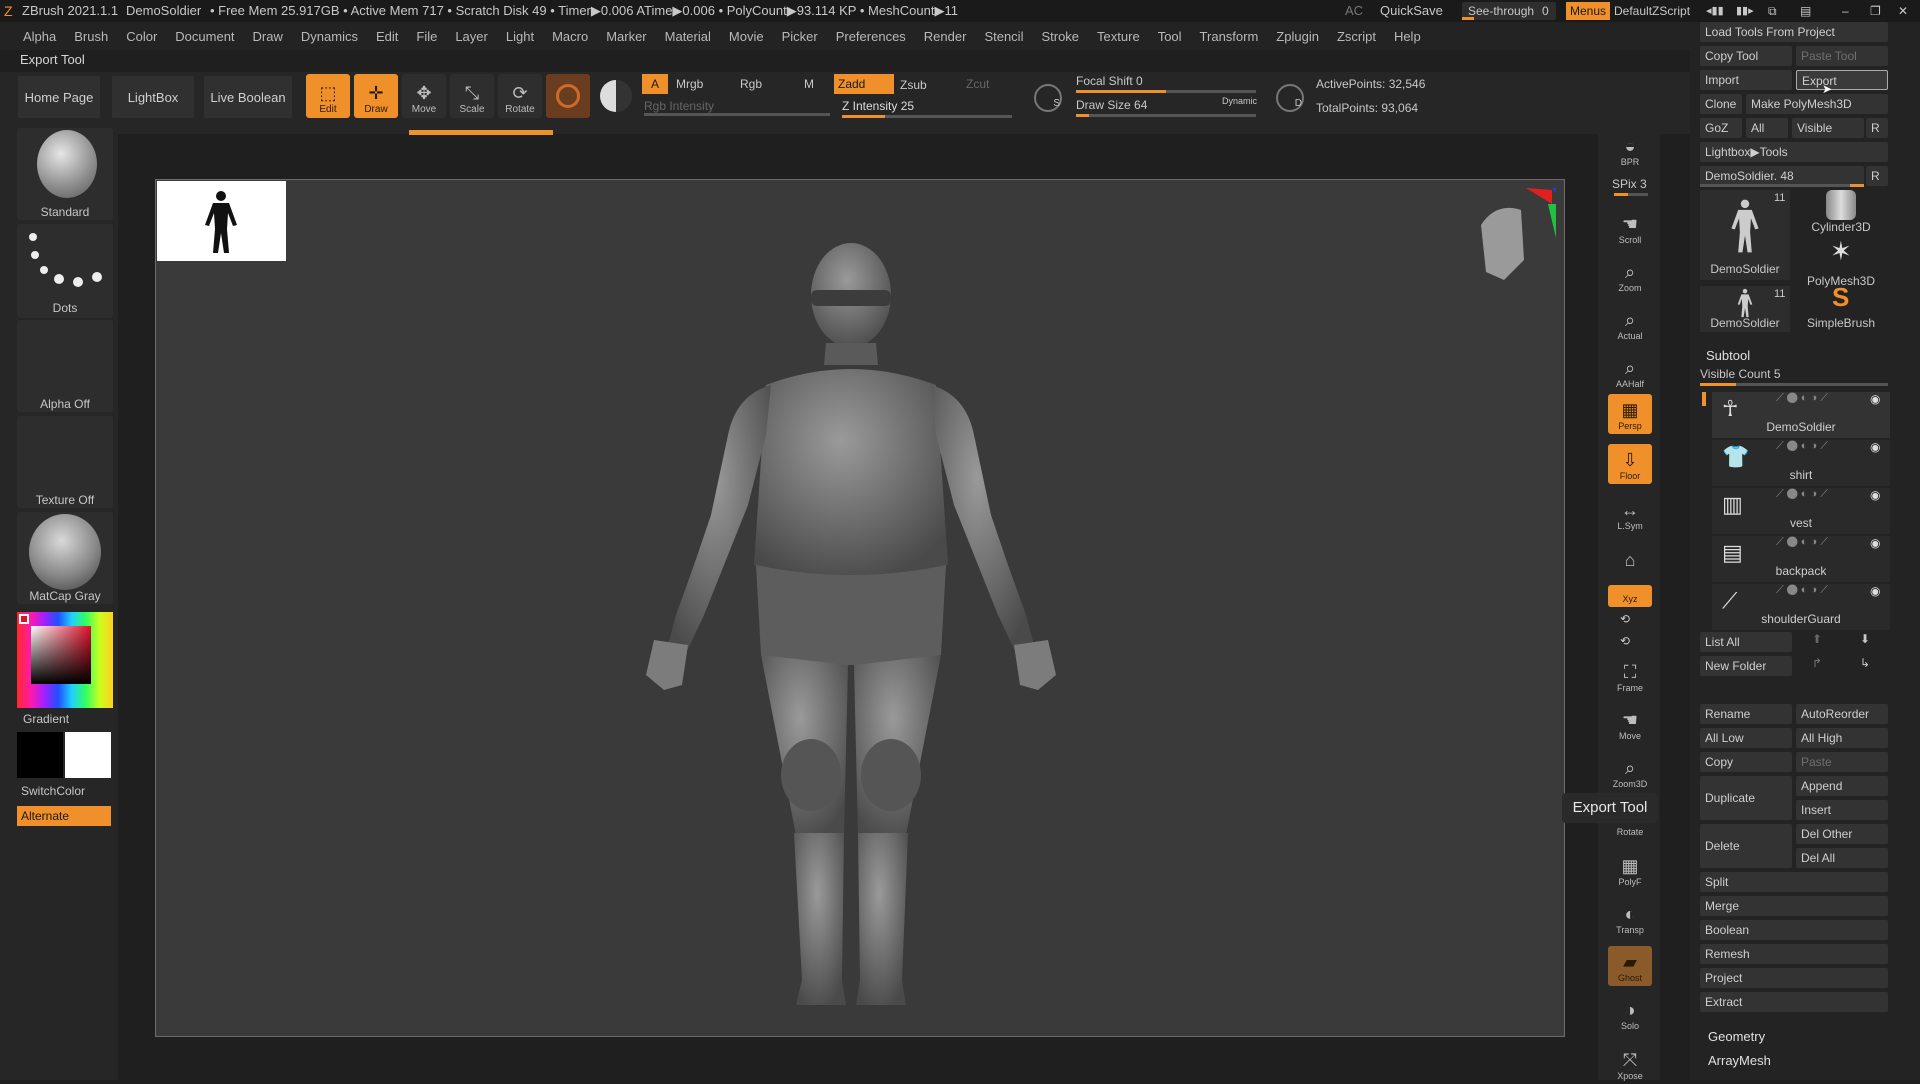  I want to click on tool-thumb-cylinder3d: Cylinder3D, so click(1841, 213).